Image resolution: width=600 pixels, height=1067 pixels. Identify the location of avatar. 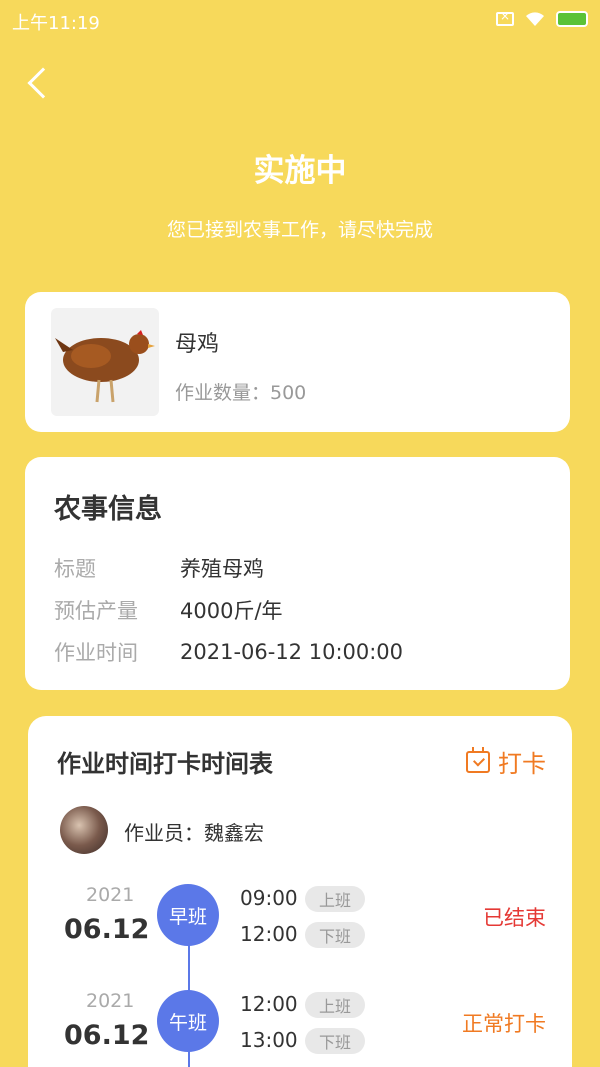
(84, 830).